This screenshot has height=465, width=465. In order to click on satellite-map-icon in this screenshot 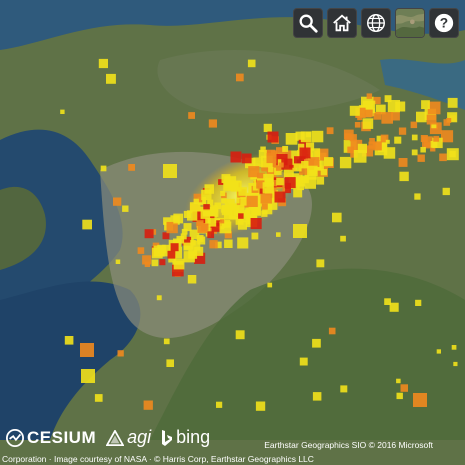, I will do `click(410, 23)`.